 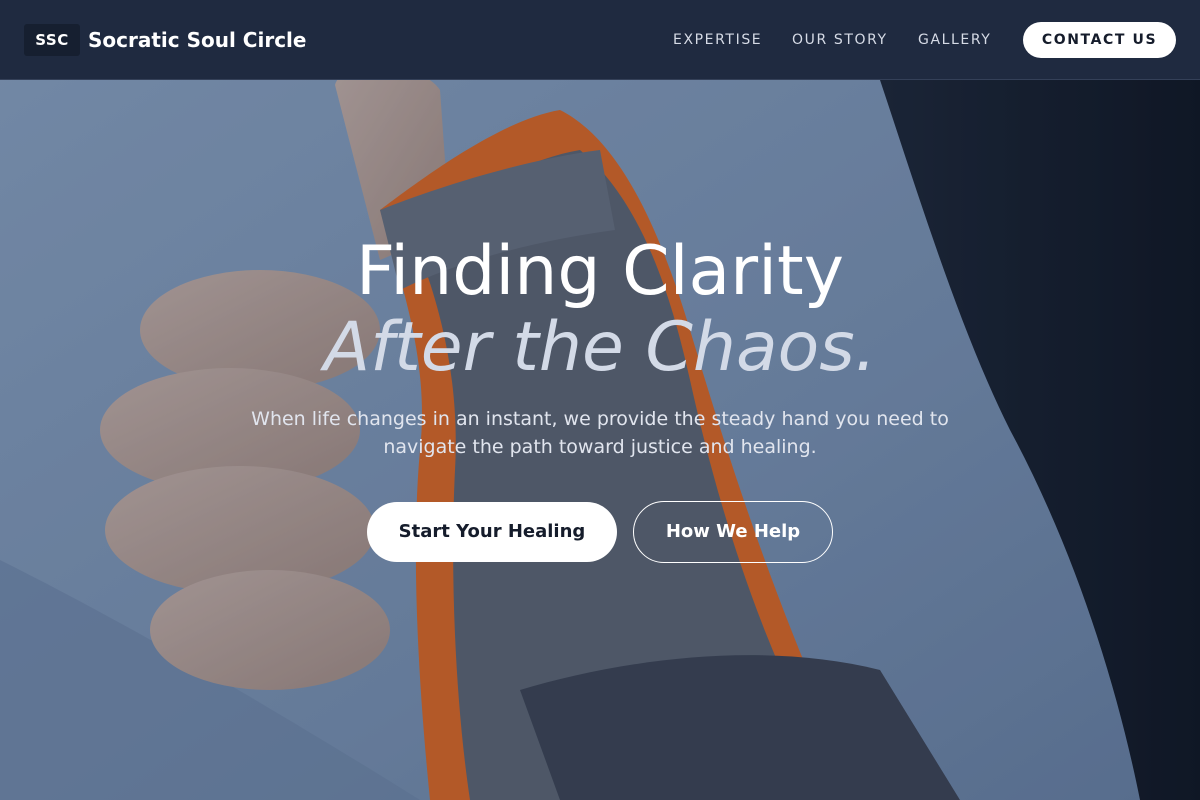 What do you see at coordinates (52, 40) in the screenshot?
I see `logo-badge: SSC` at bounding box center [52, 40].